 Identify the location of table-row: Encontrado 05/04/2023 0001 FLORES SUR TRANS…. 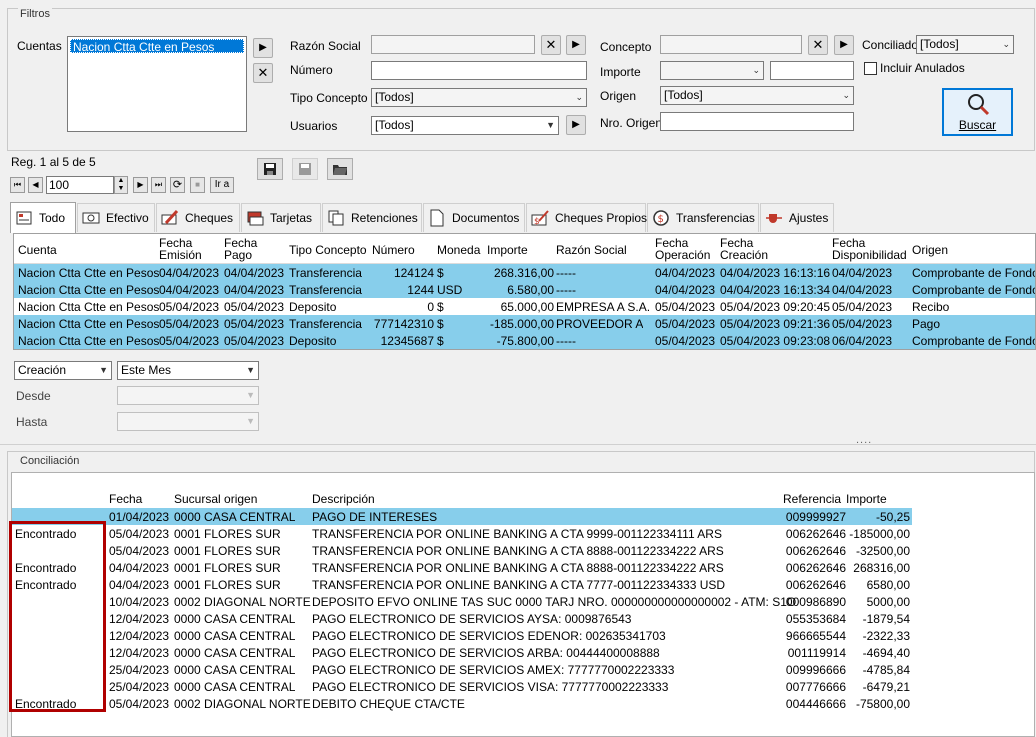
(462, 533).